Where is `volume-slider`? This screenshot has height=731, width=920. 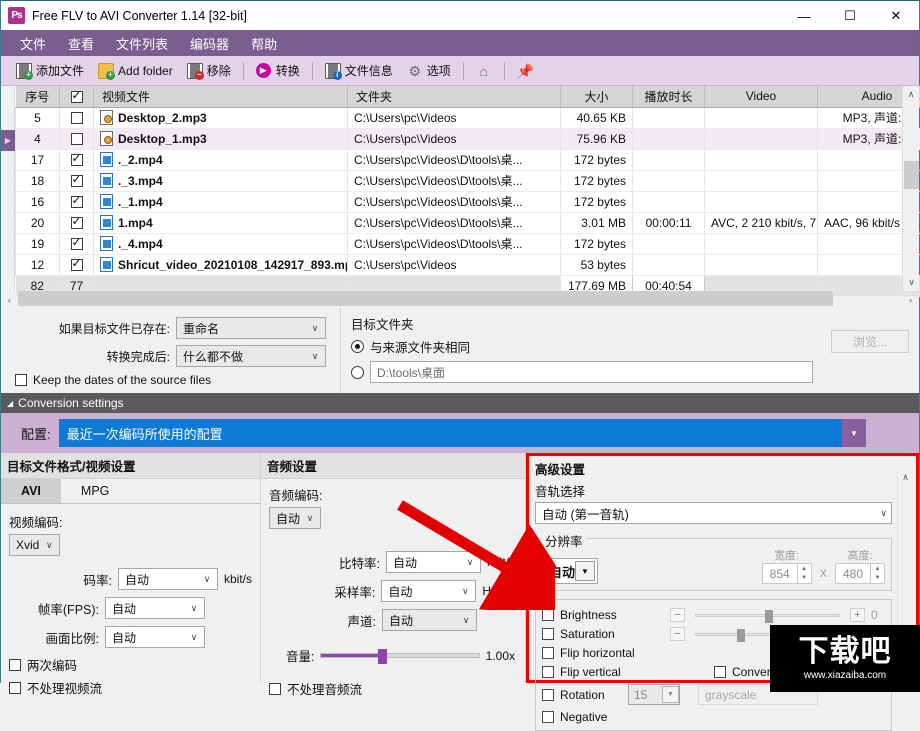
volume-slider is located at coordinates (399, 655).